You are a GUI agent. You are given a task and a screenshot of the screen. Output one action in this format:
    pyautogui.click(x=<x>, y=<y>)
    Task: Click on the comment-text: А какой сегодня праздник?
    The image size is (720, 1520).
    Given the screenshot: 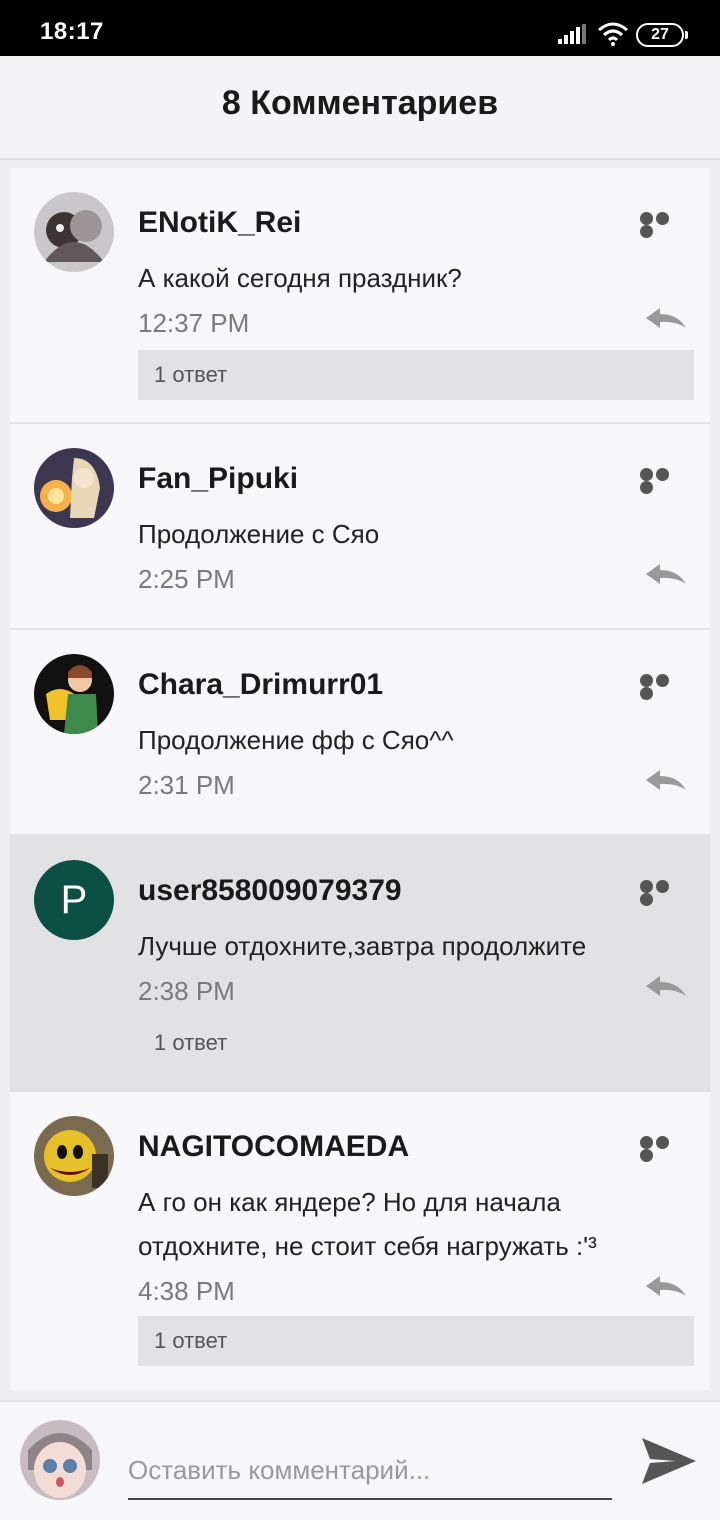 What is the action you would take?
    pyautogui.click(x=300, y=278)
    